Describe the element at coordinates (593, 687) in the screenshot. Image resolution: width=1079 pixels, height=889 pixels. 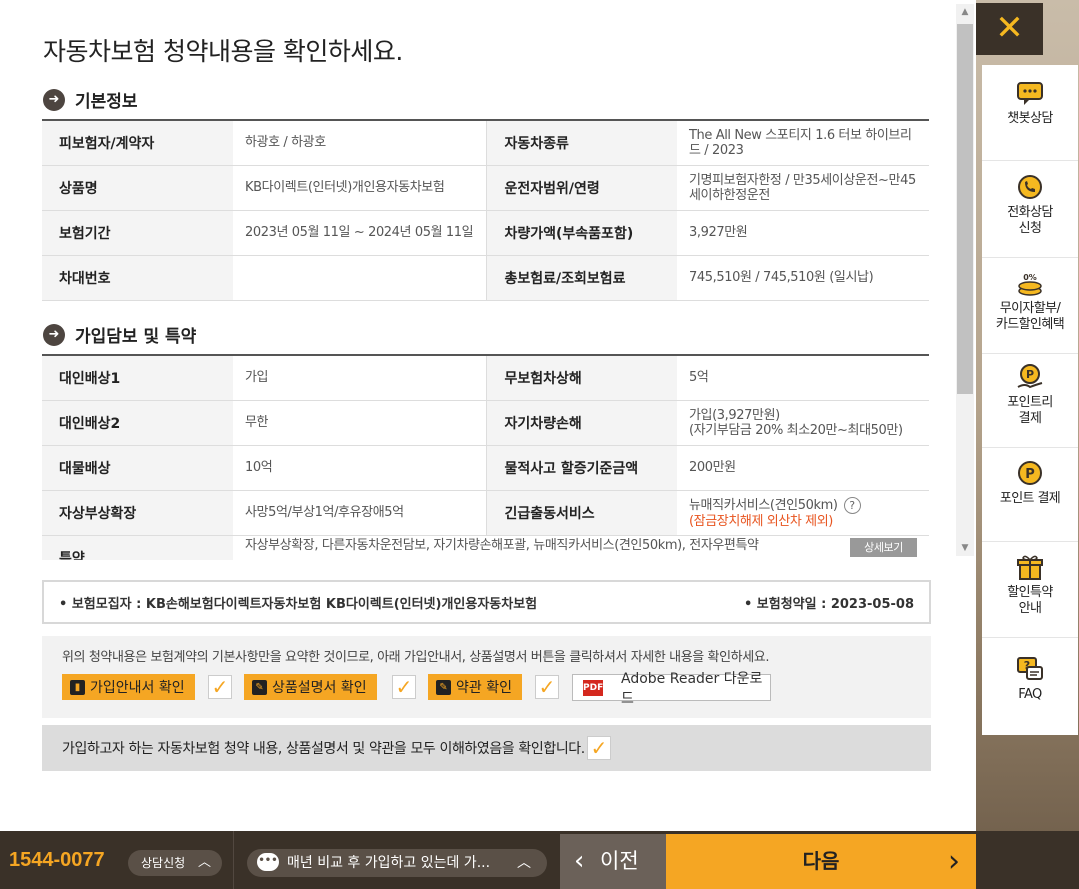
I see `pdf-icon: PDF` at that location.